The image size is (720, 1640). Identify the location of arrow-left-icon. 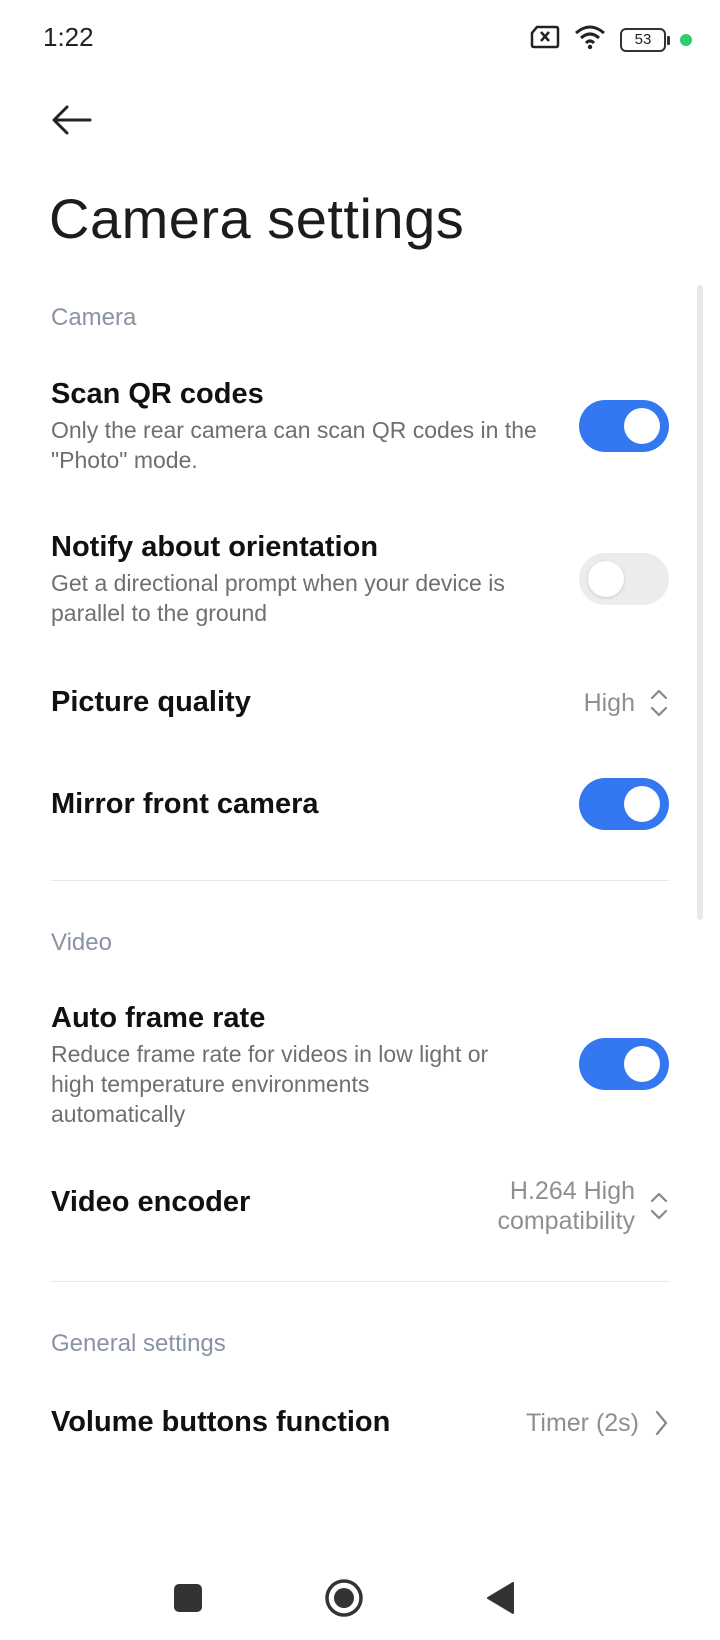
(72, 120).